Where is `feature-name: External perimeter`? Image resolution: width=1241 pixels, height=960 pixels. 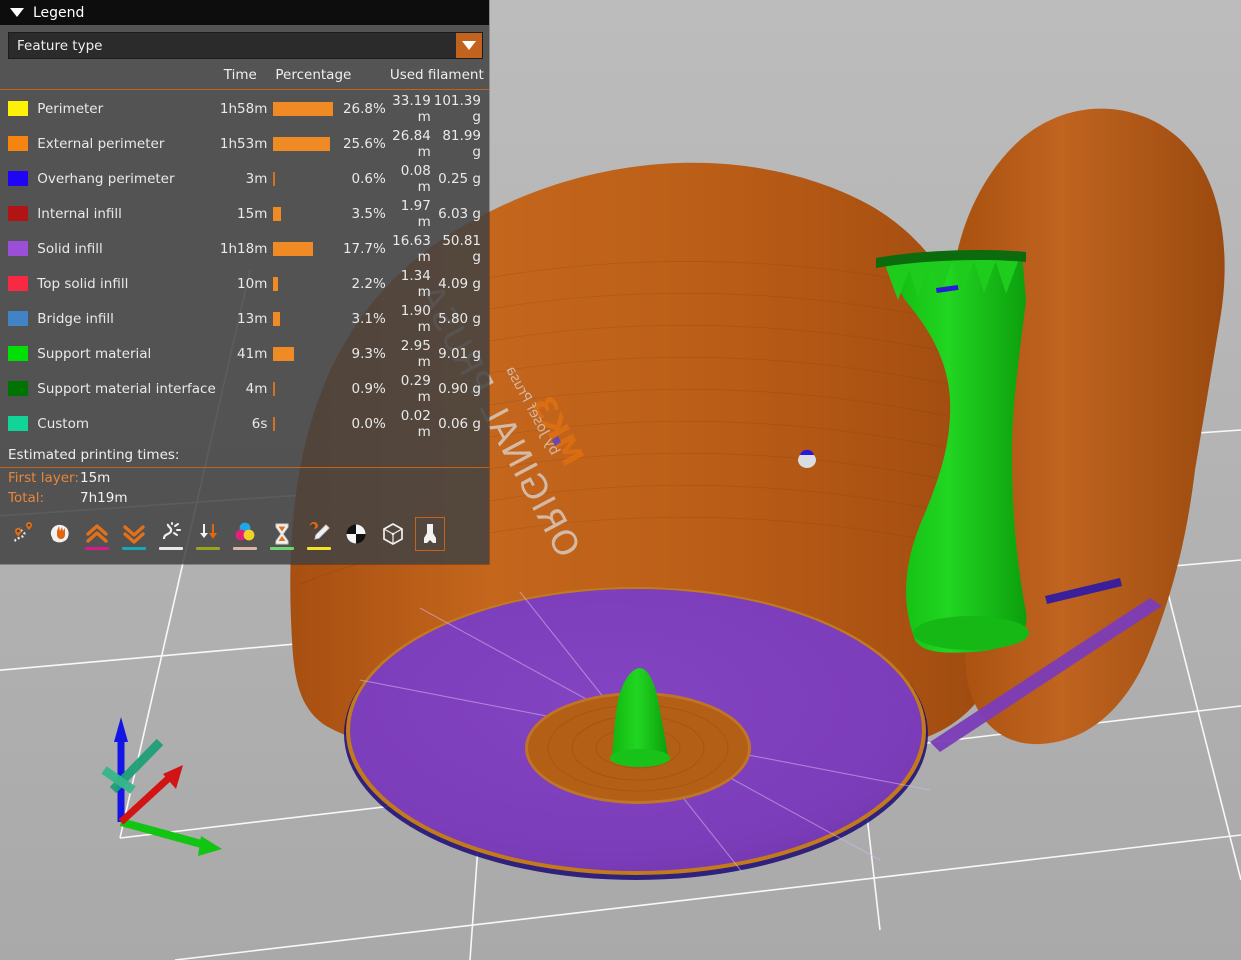 feature-name: External perimeter is located at coordinates (101, 143).